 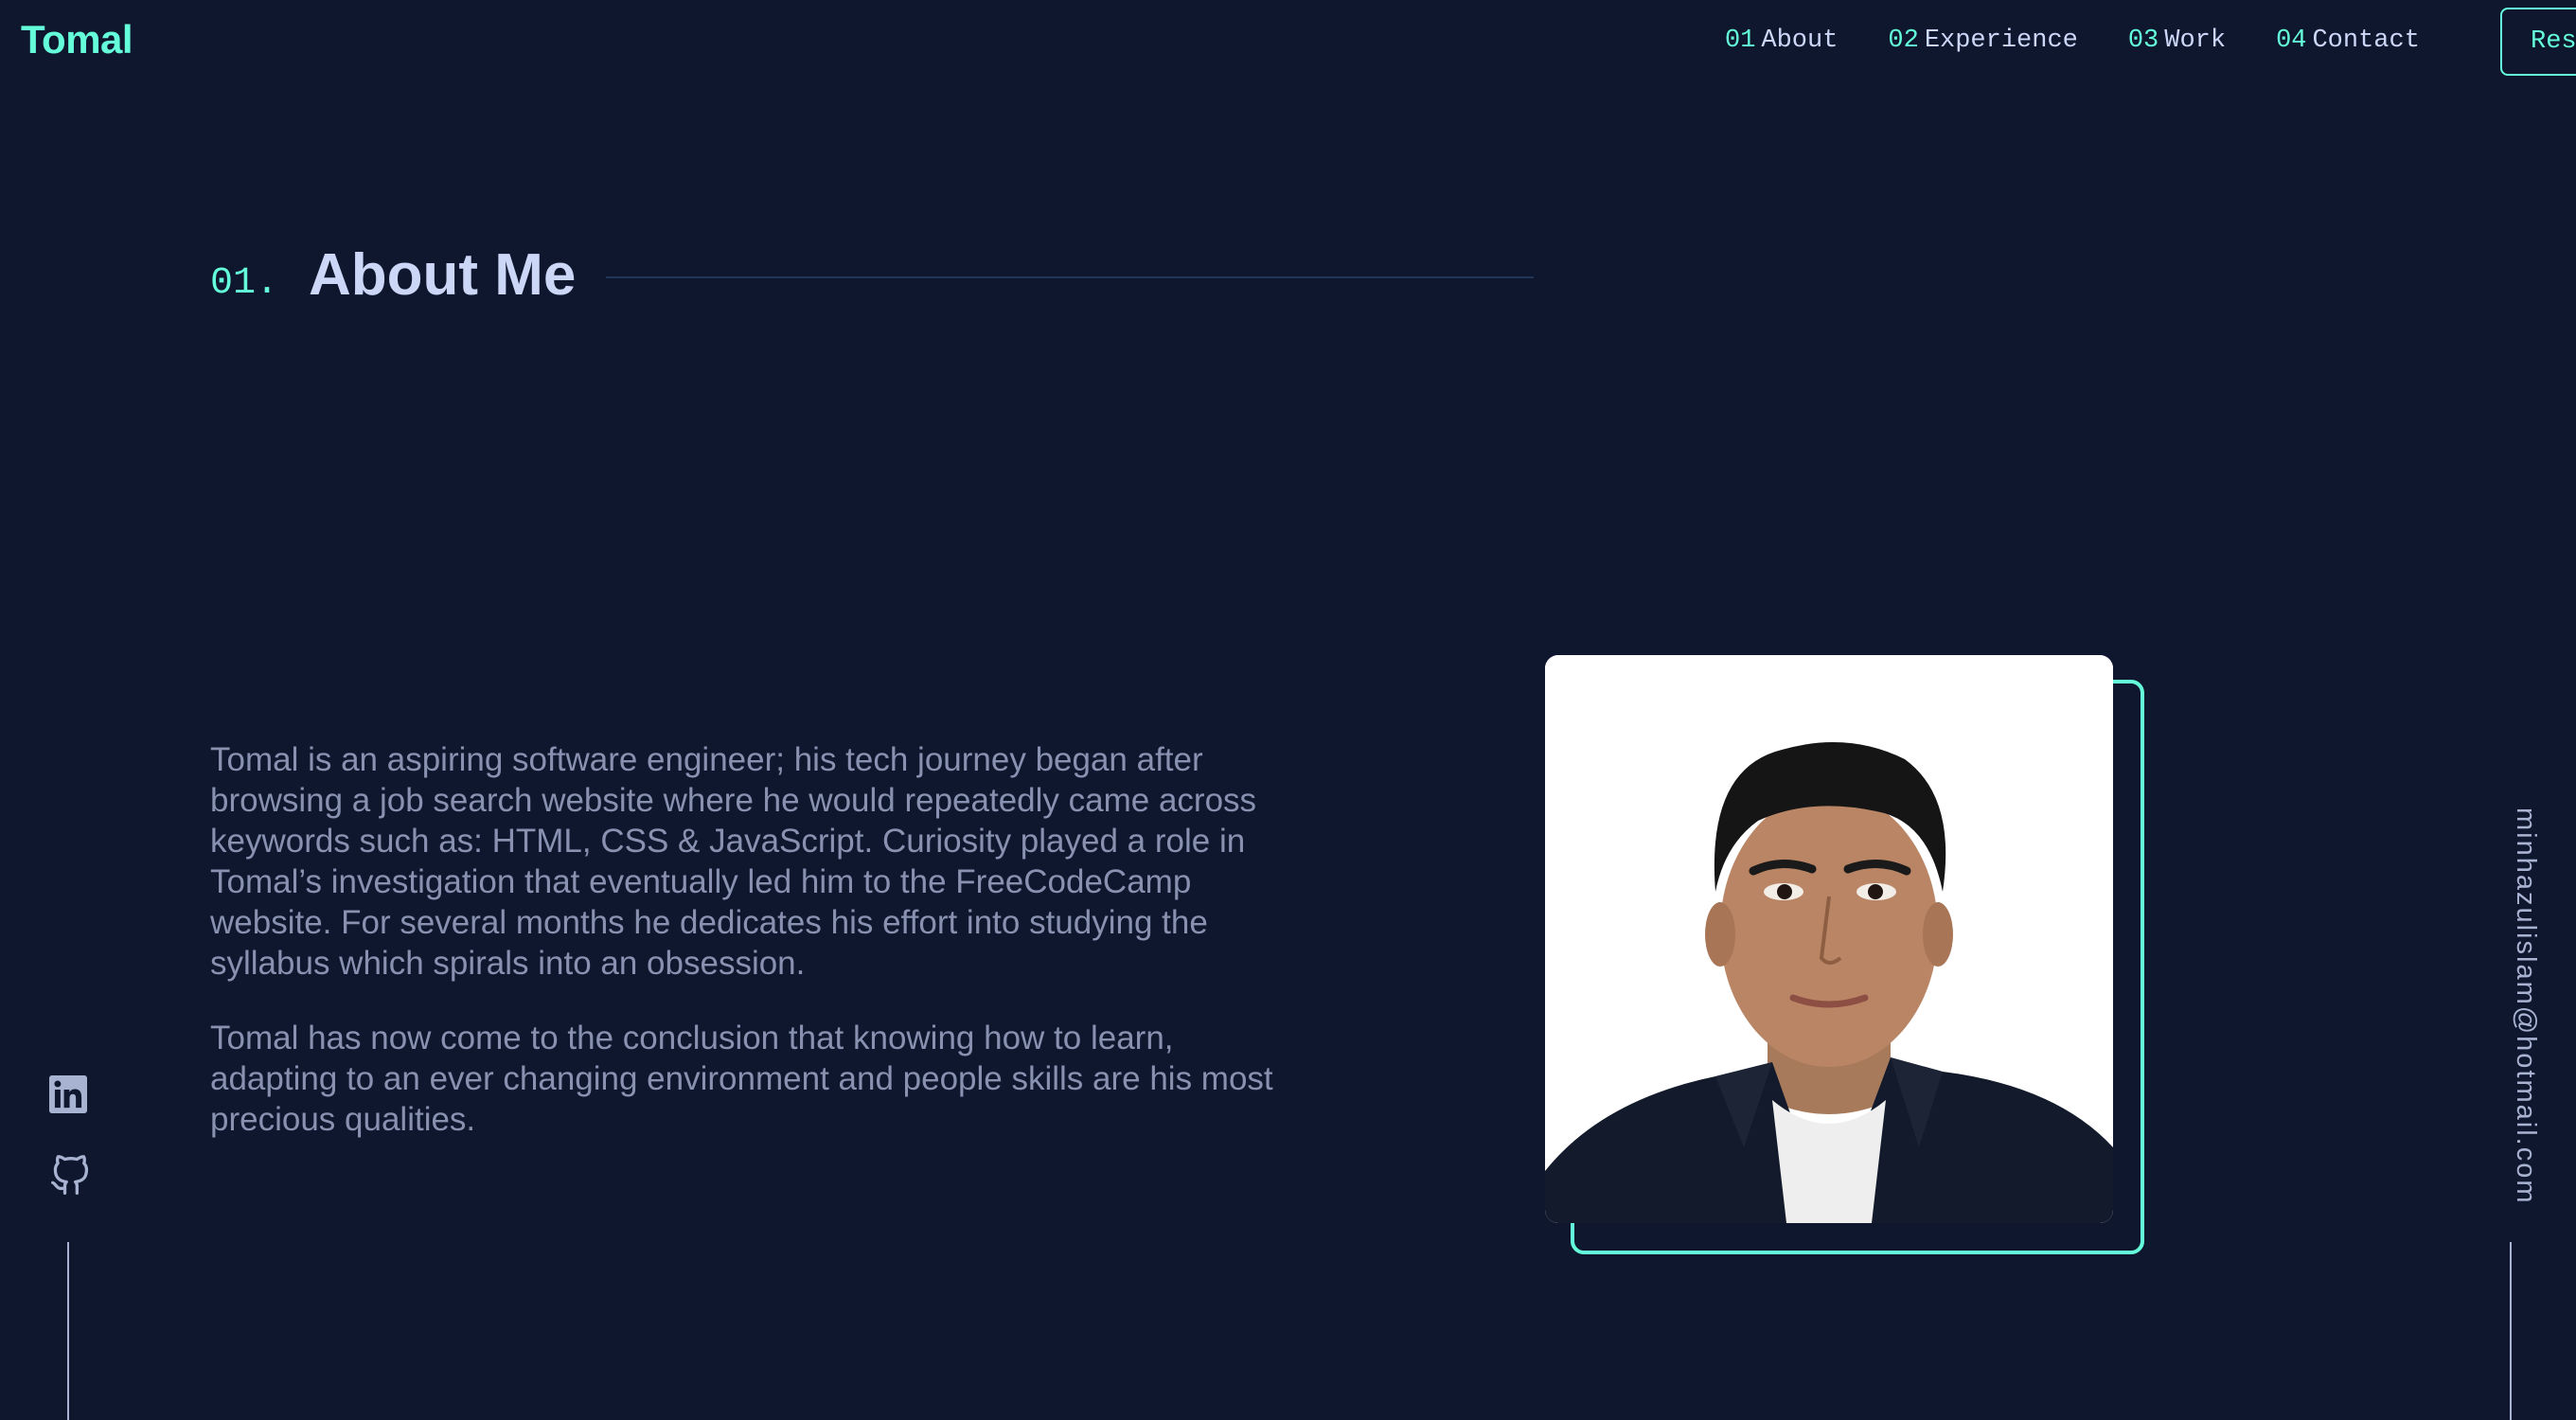 I want to click on nav-item-label: Experience, so click(x=2001, y=41).